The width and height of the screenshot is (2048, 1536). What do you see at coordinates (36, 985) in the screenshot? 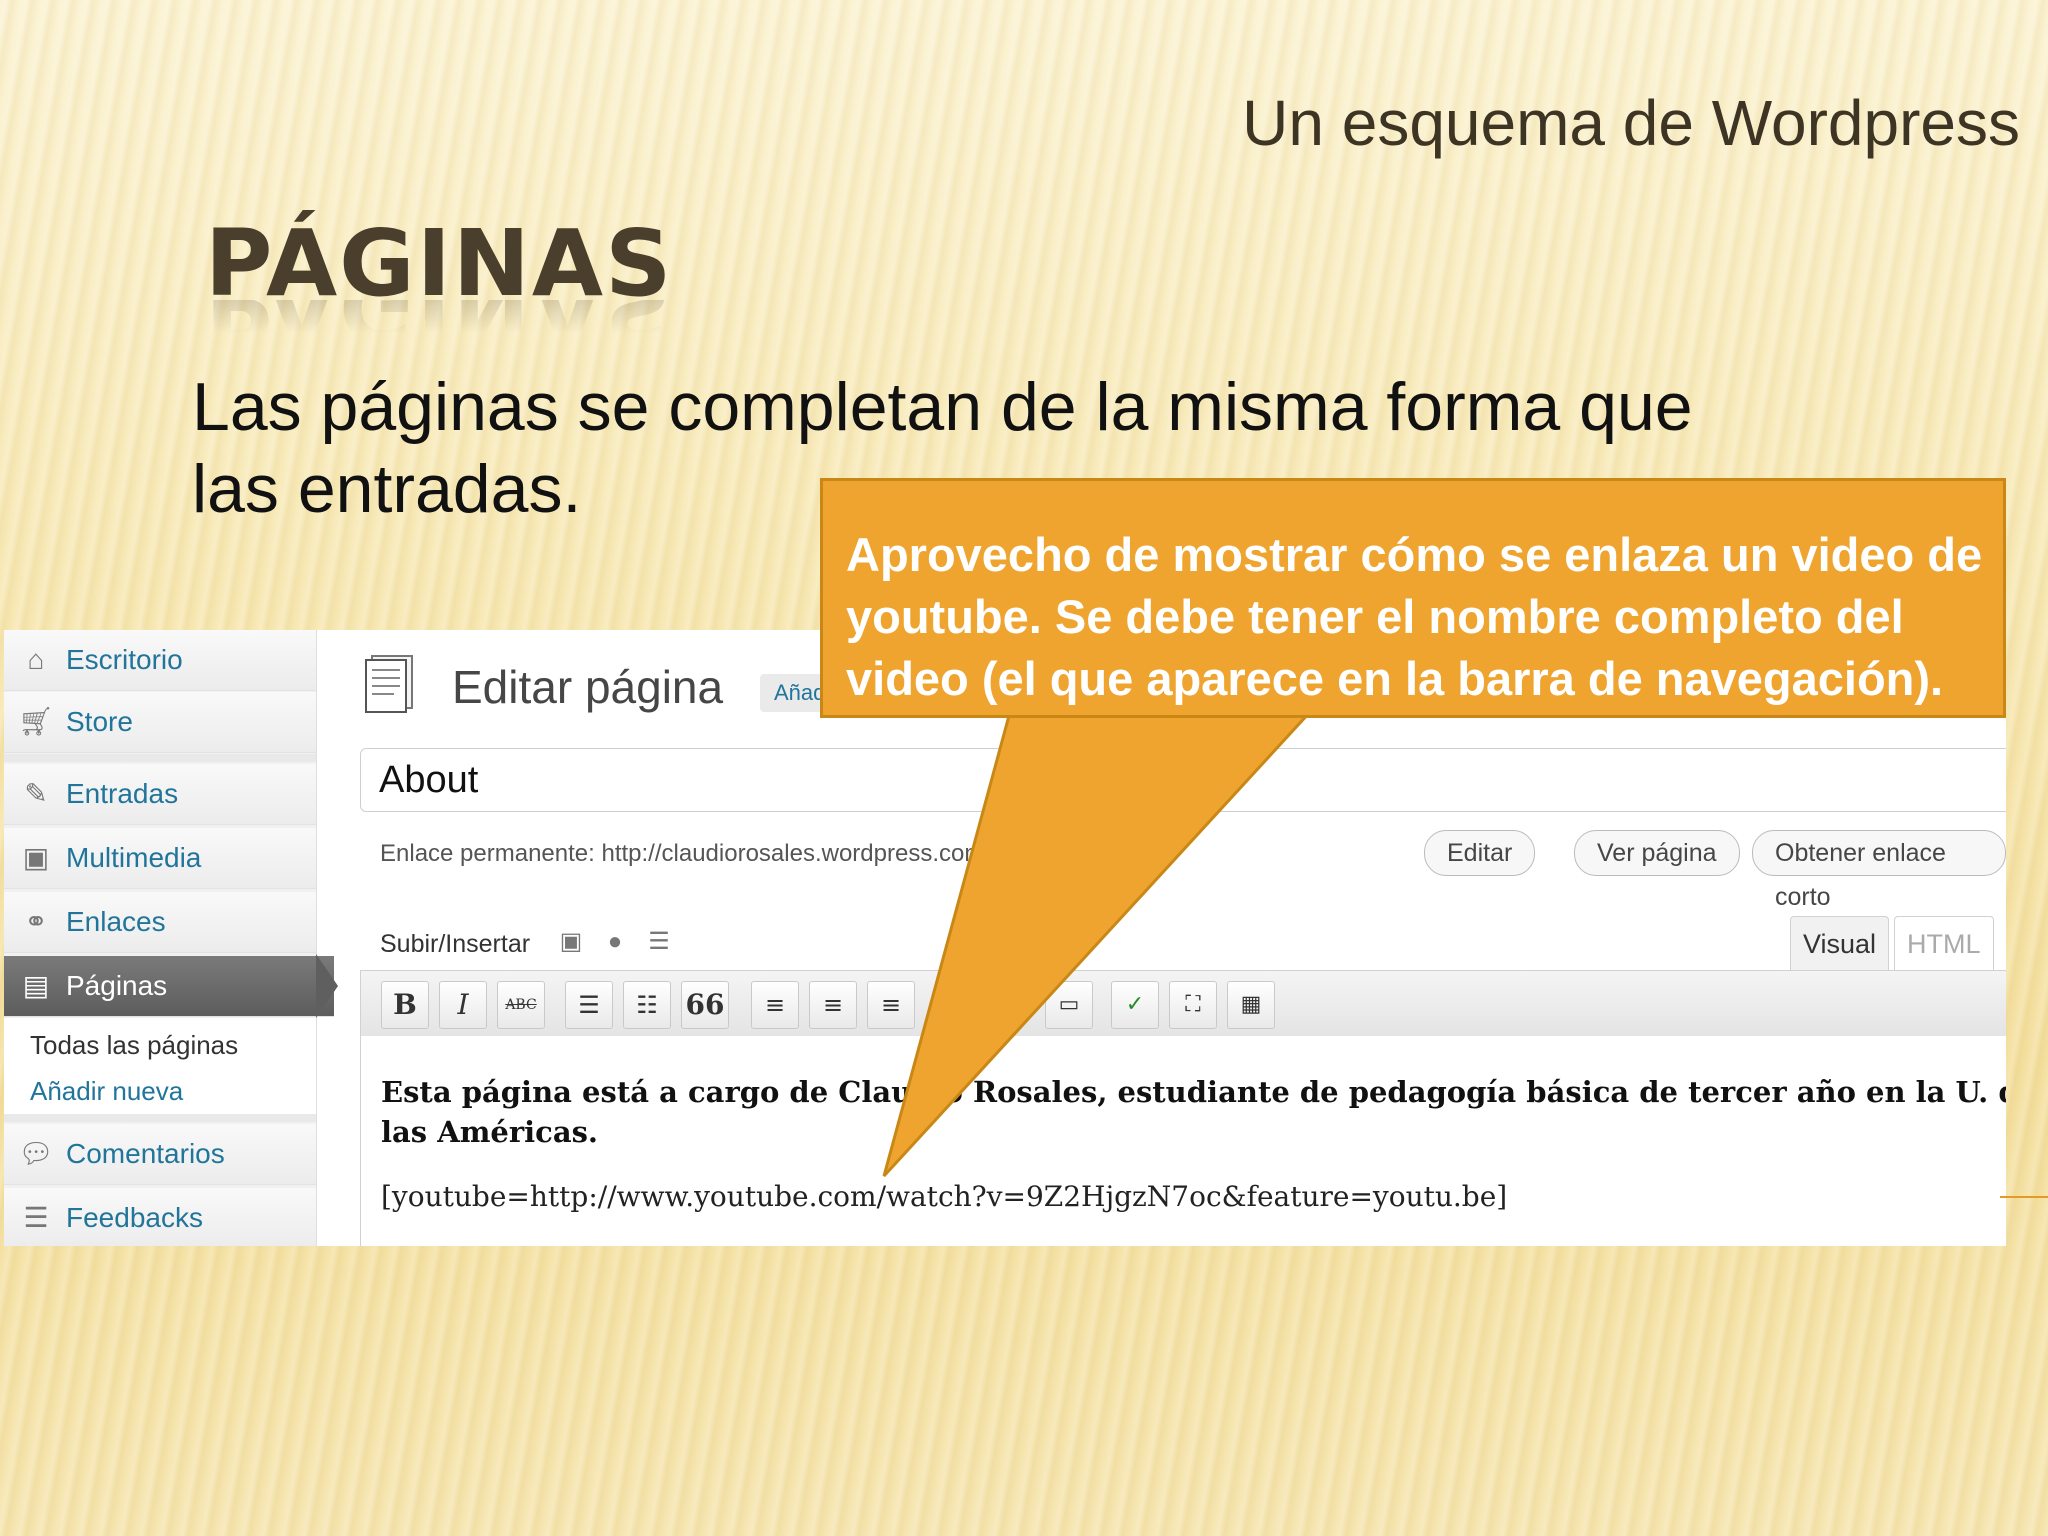
I see `pages-icon: ▤` at bounding box center [36, 985].